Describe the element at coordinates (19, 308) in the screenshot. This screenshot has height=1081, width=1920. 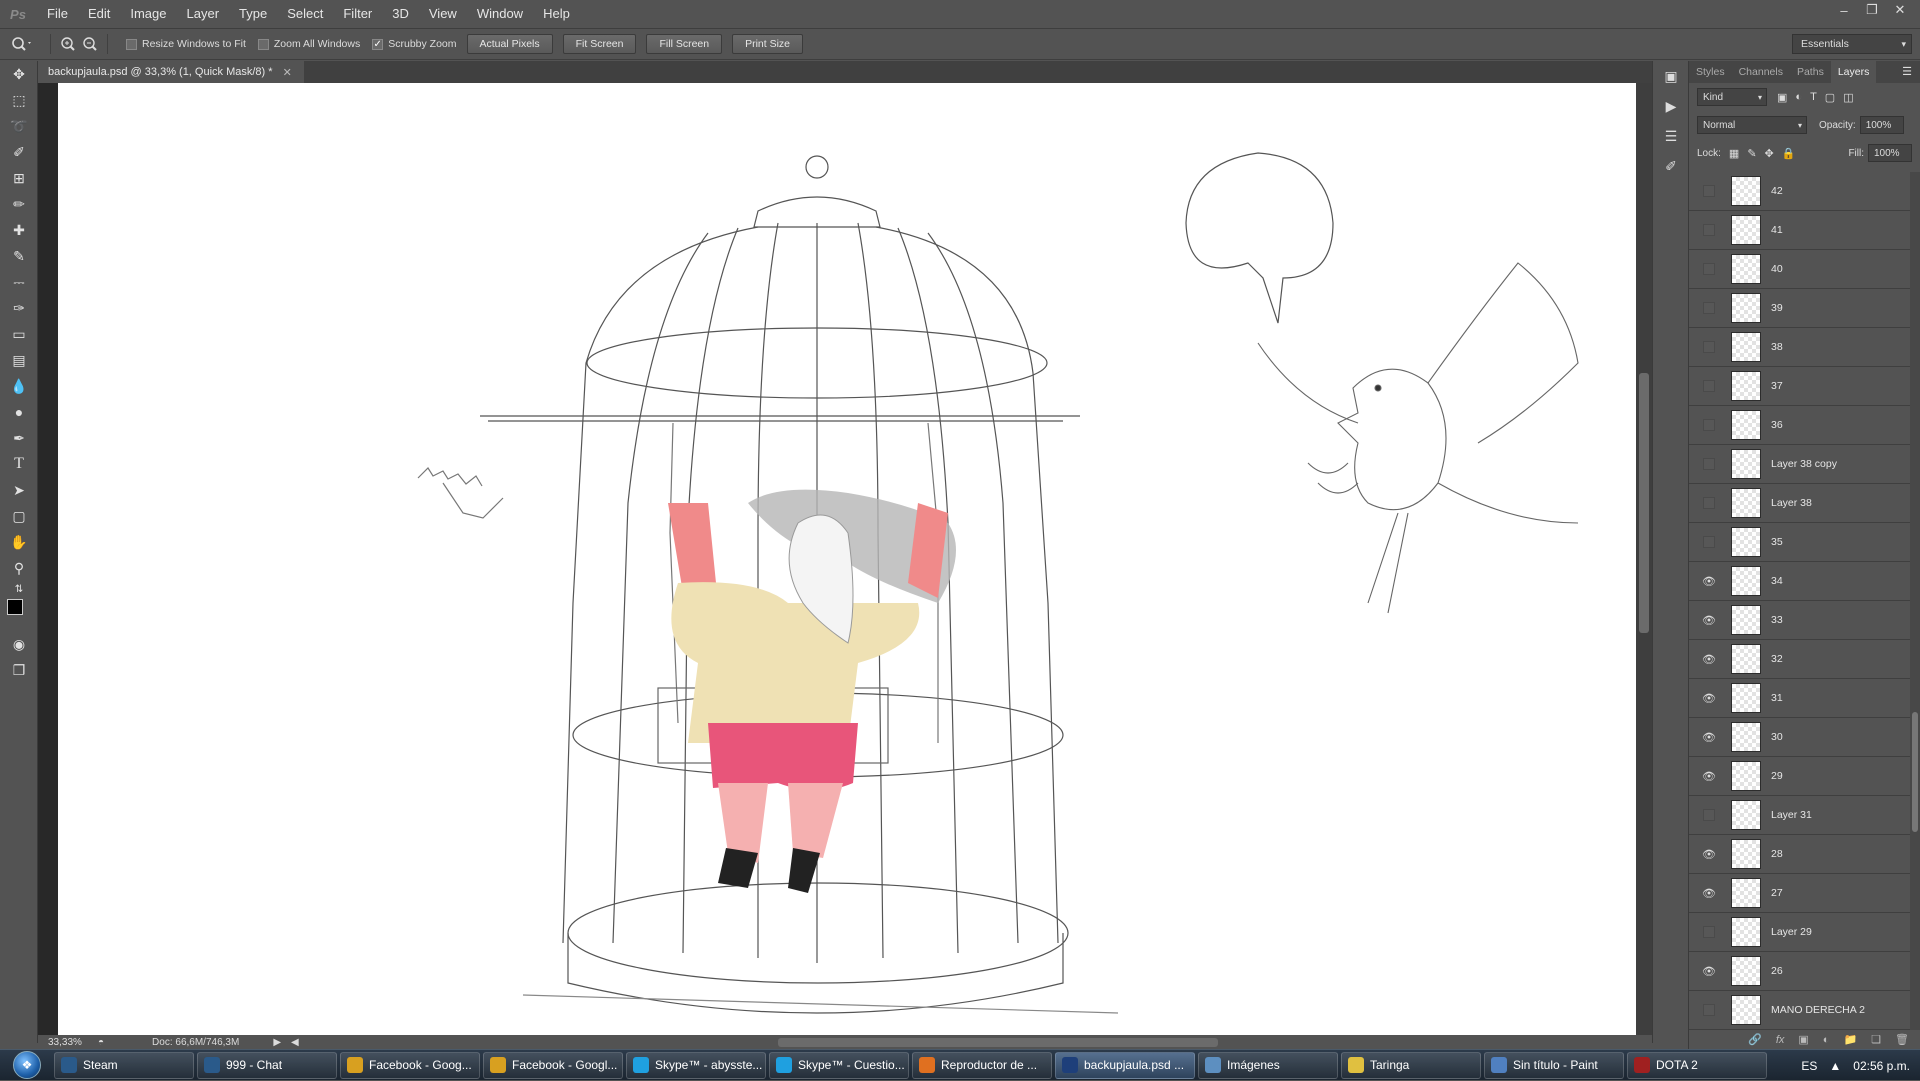
I see `history-brush-tool-icon: ✑` at that location.